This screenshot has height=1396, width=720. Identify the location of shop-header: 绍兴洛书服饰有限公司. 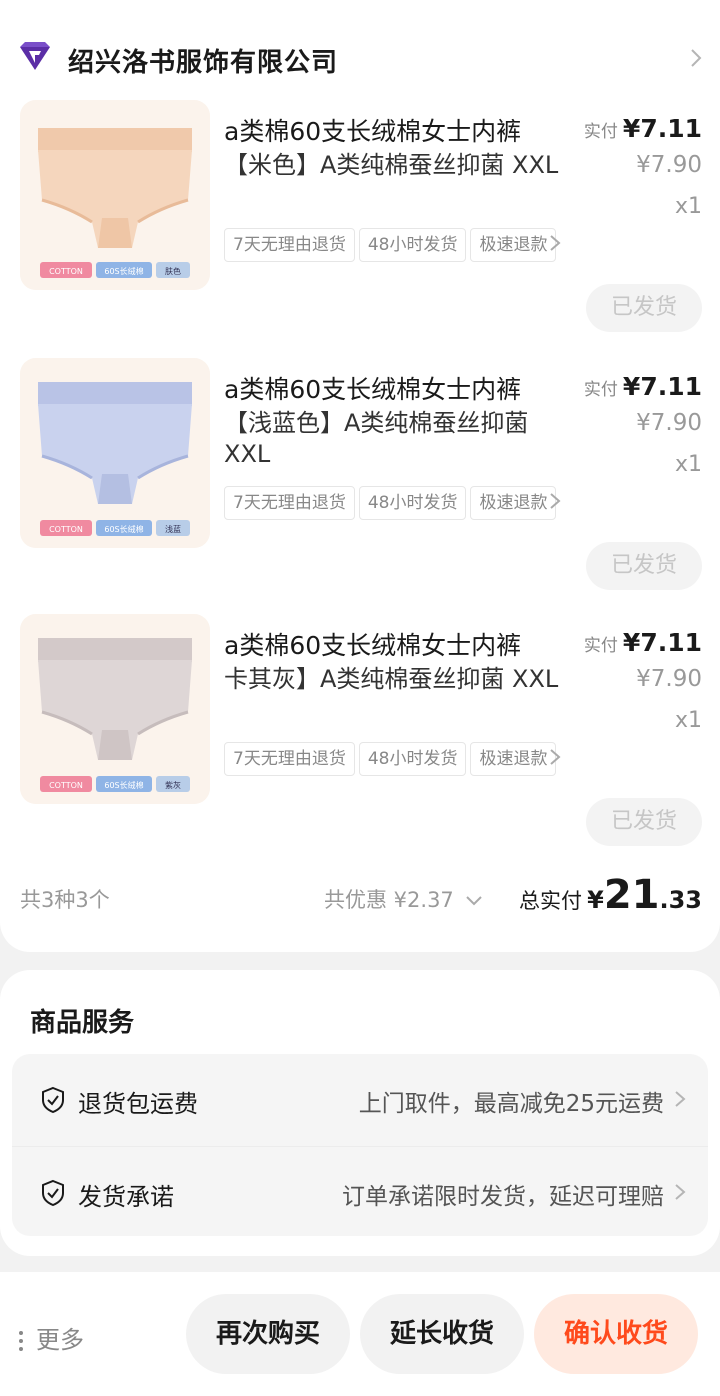
(363, 59).